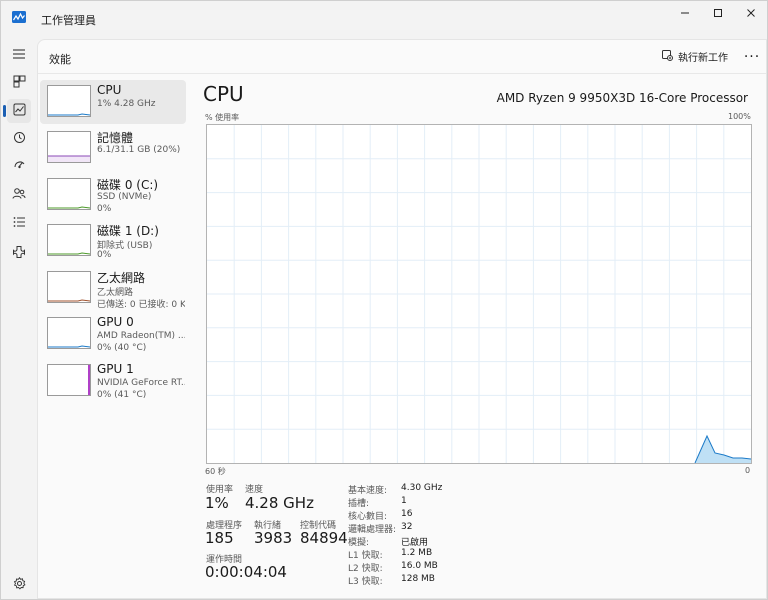  I want to click on nav-app-history, so click(19, 139).